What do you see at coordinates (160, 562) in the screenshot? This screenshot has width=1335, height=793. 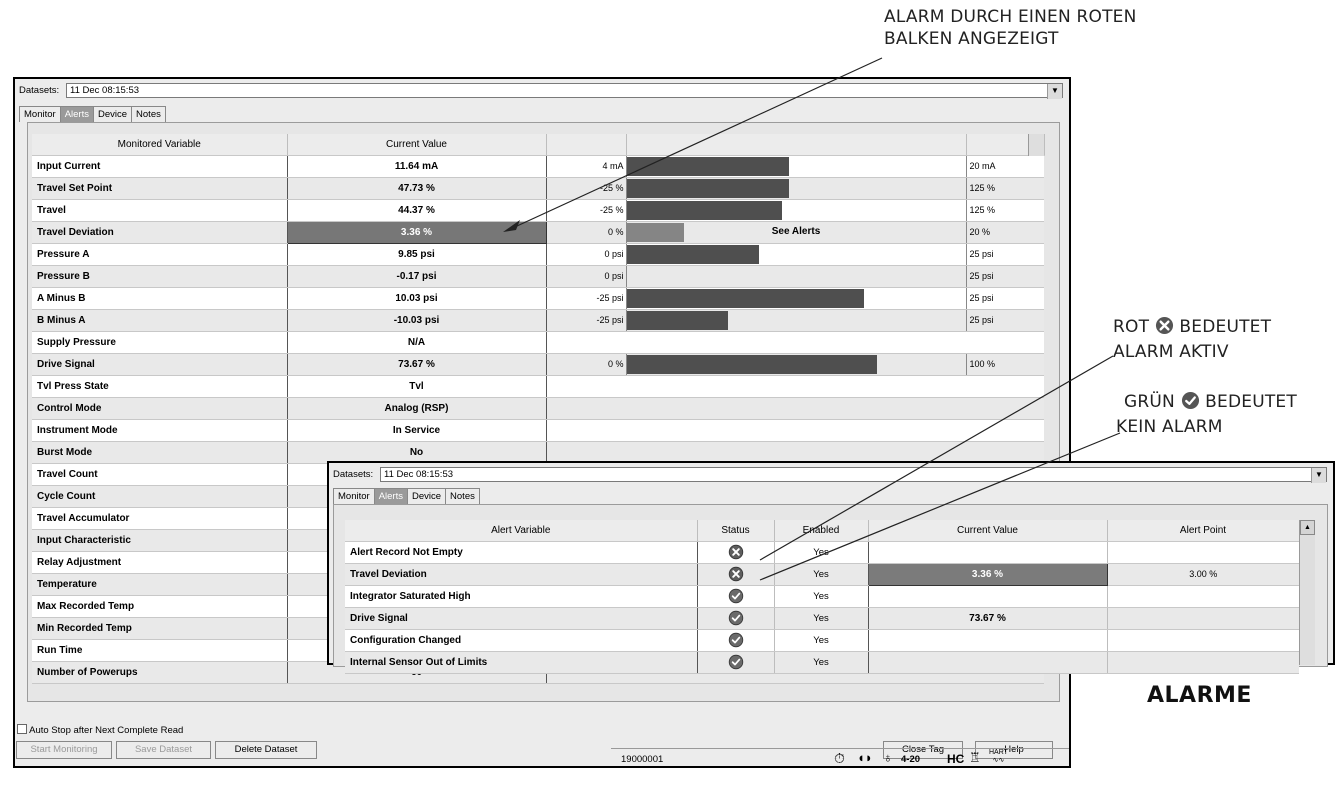 I see `monitored-variable: Relay Adjustment` at bounding box center [160, 562].